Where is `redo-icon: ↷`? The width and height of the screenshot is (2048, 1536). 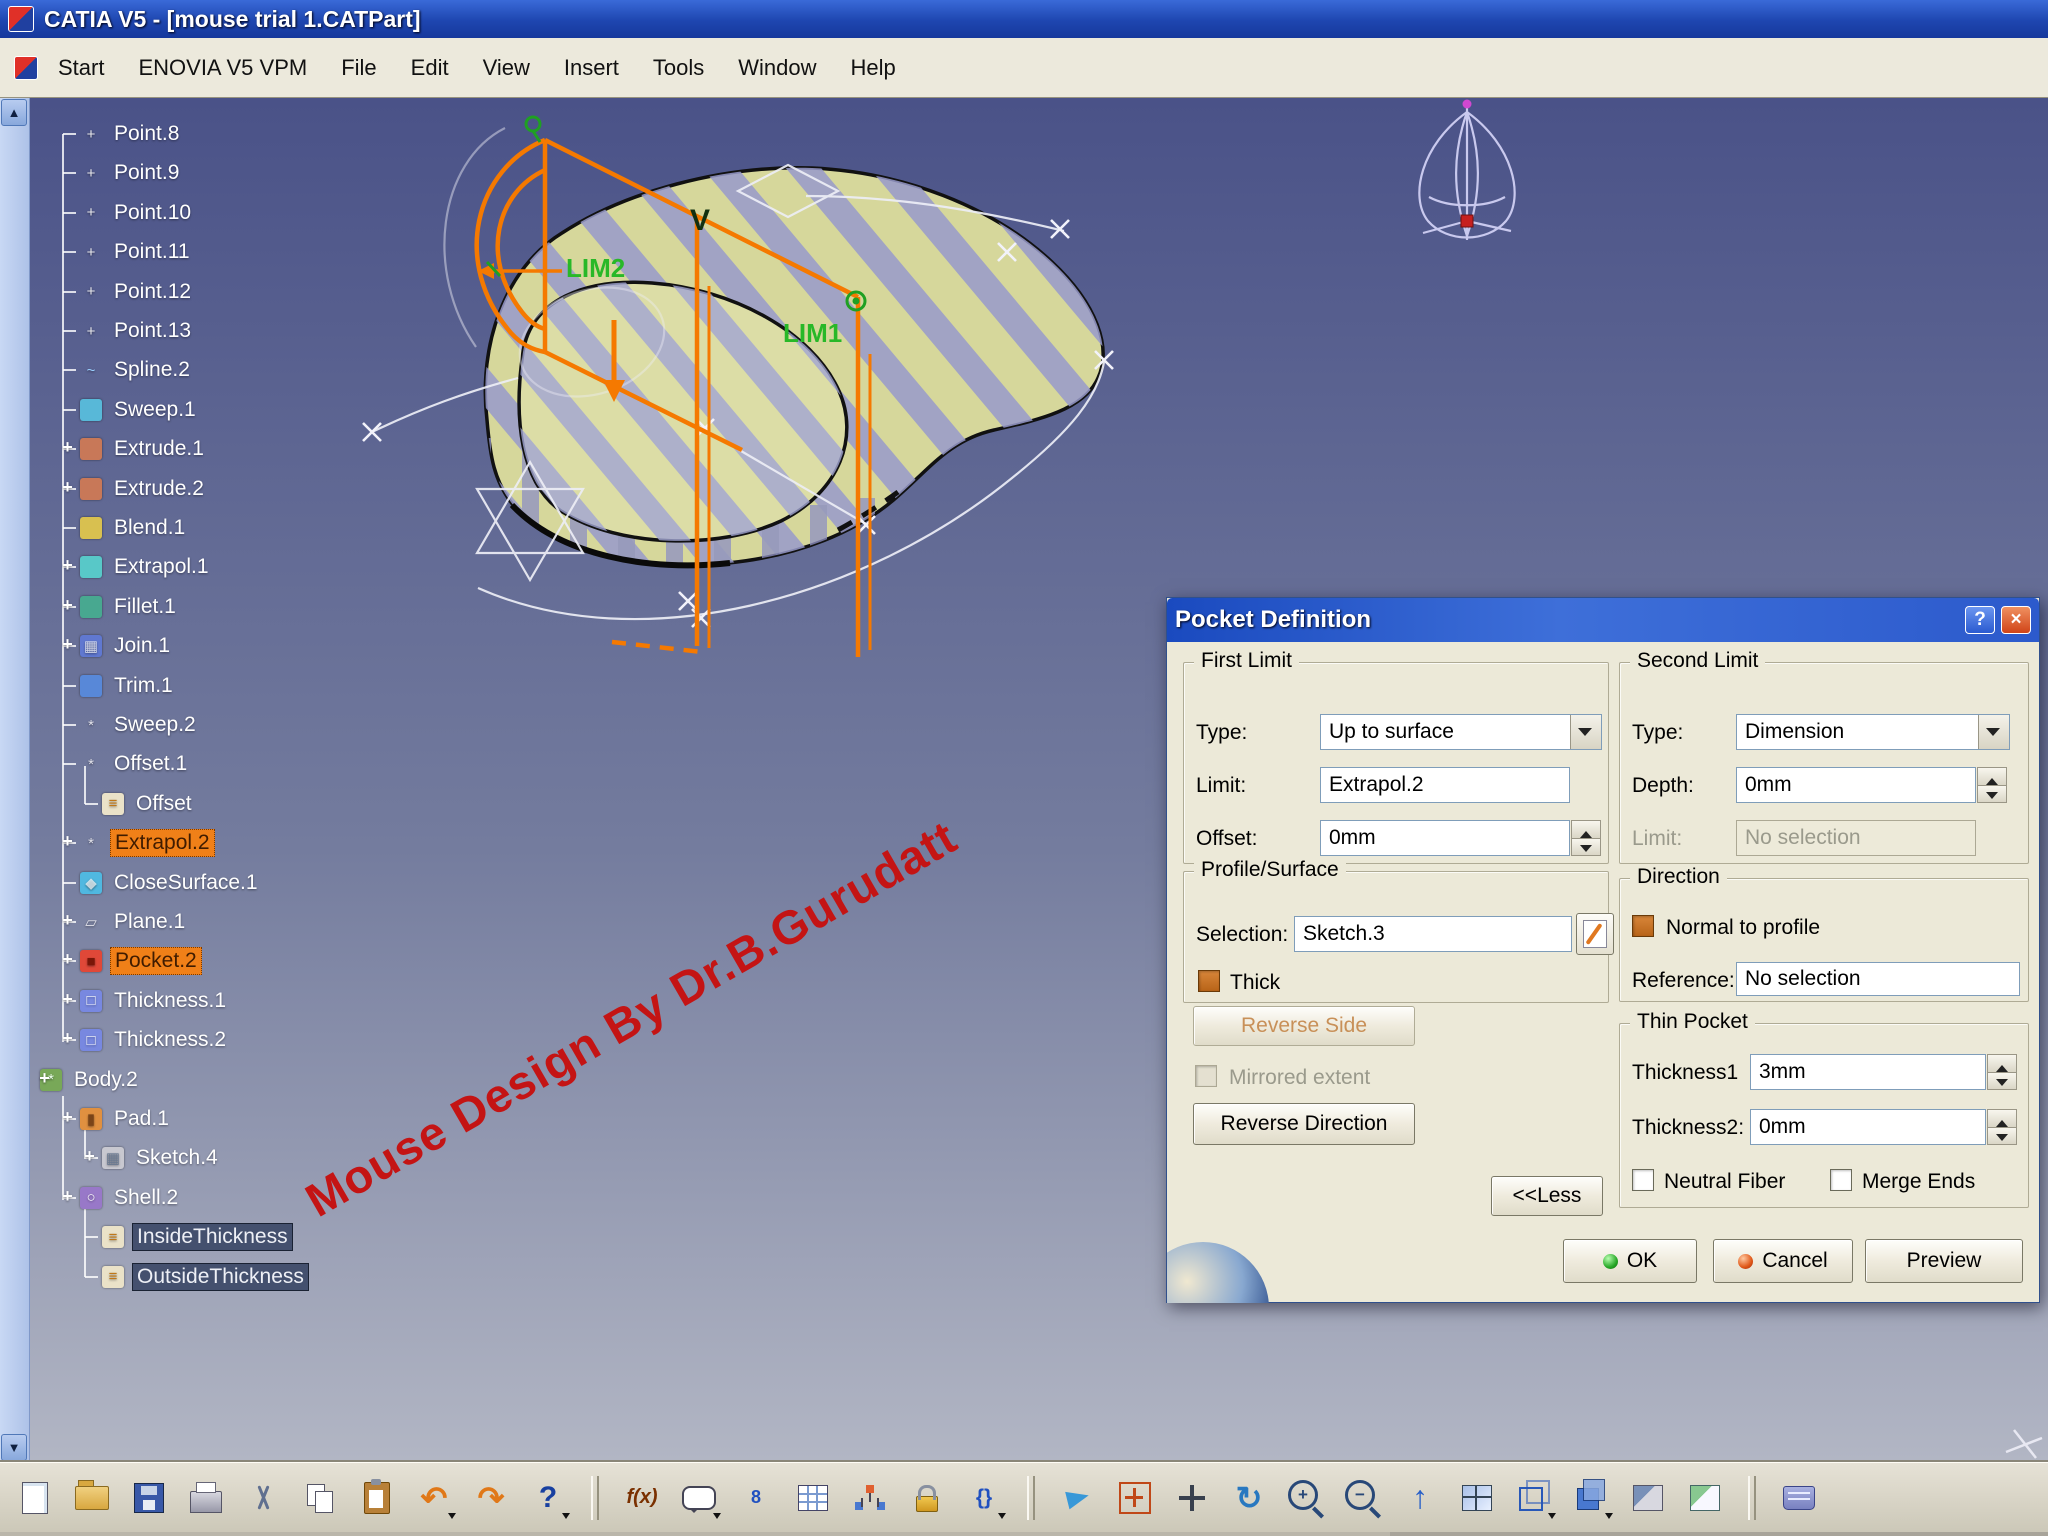
redo-icon: ↷ is located at coordinates (491, 1498).